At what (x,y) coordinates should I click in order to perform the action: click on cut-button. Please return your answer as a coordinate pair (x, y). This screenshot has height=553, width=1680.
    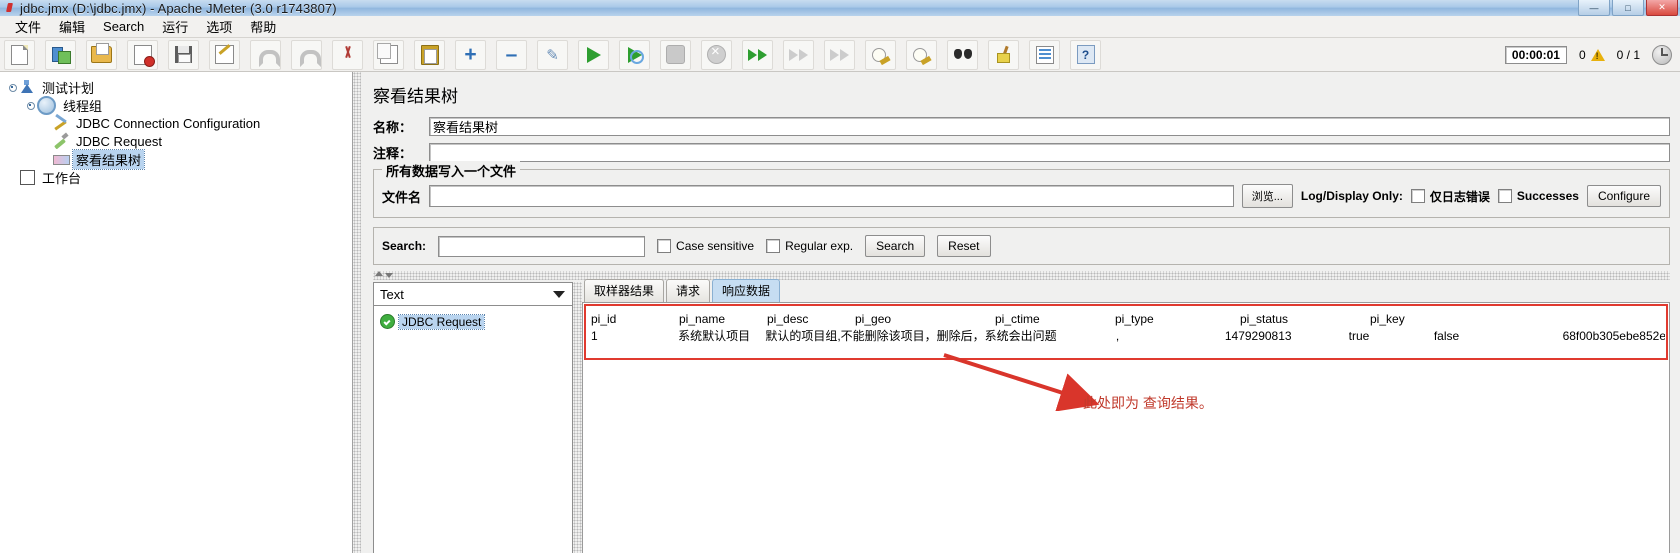
    Looking at the image, I should click on (347, 54).